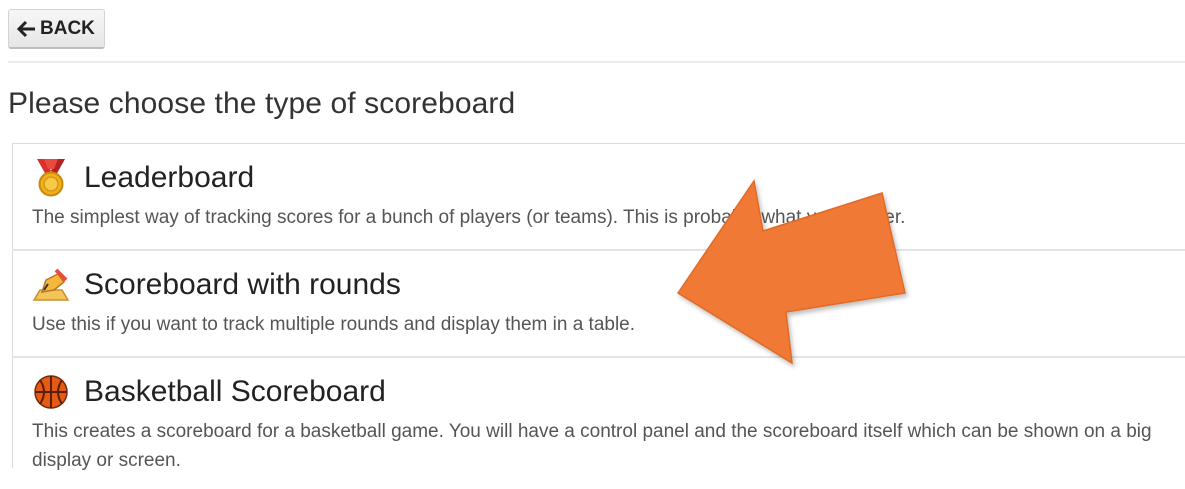  I want to click on basketball-icon, so click(51, 392).